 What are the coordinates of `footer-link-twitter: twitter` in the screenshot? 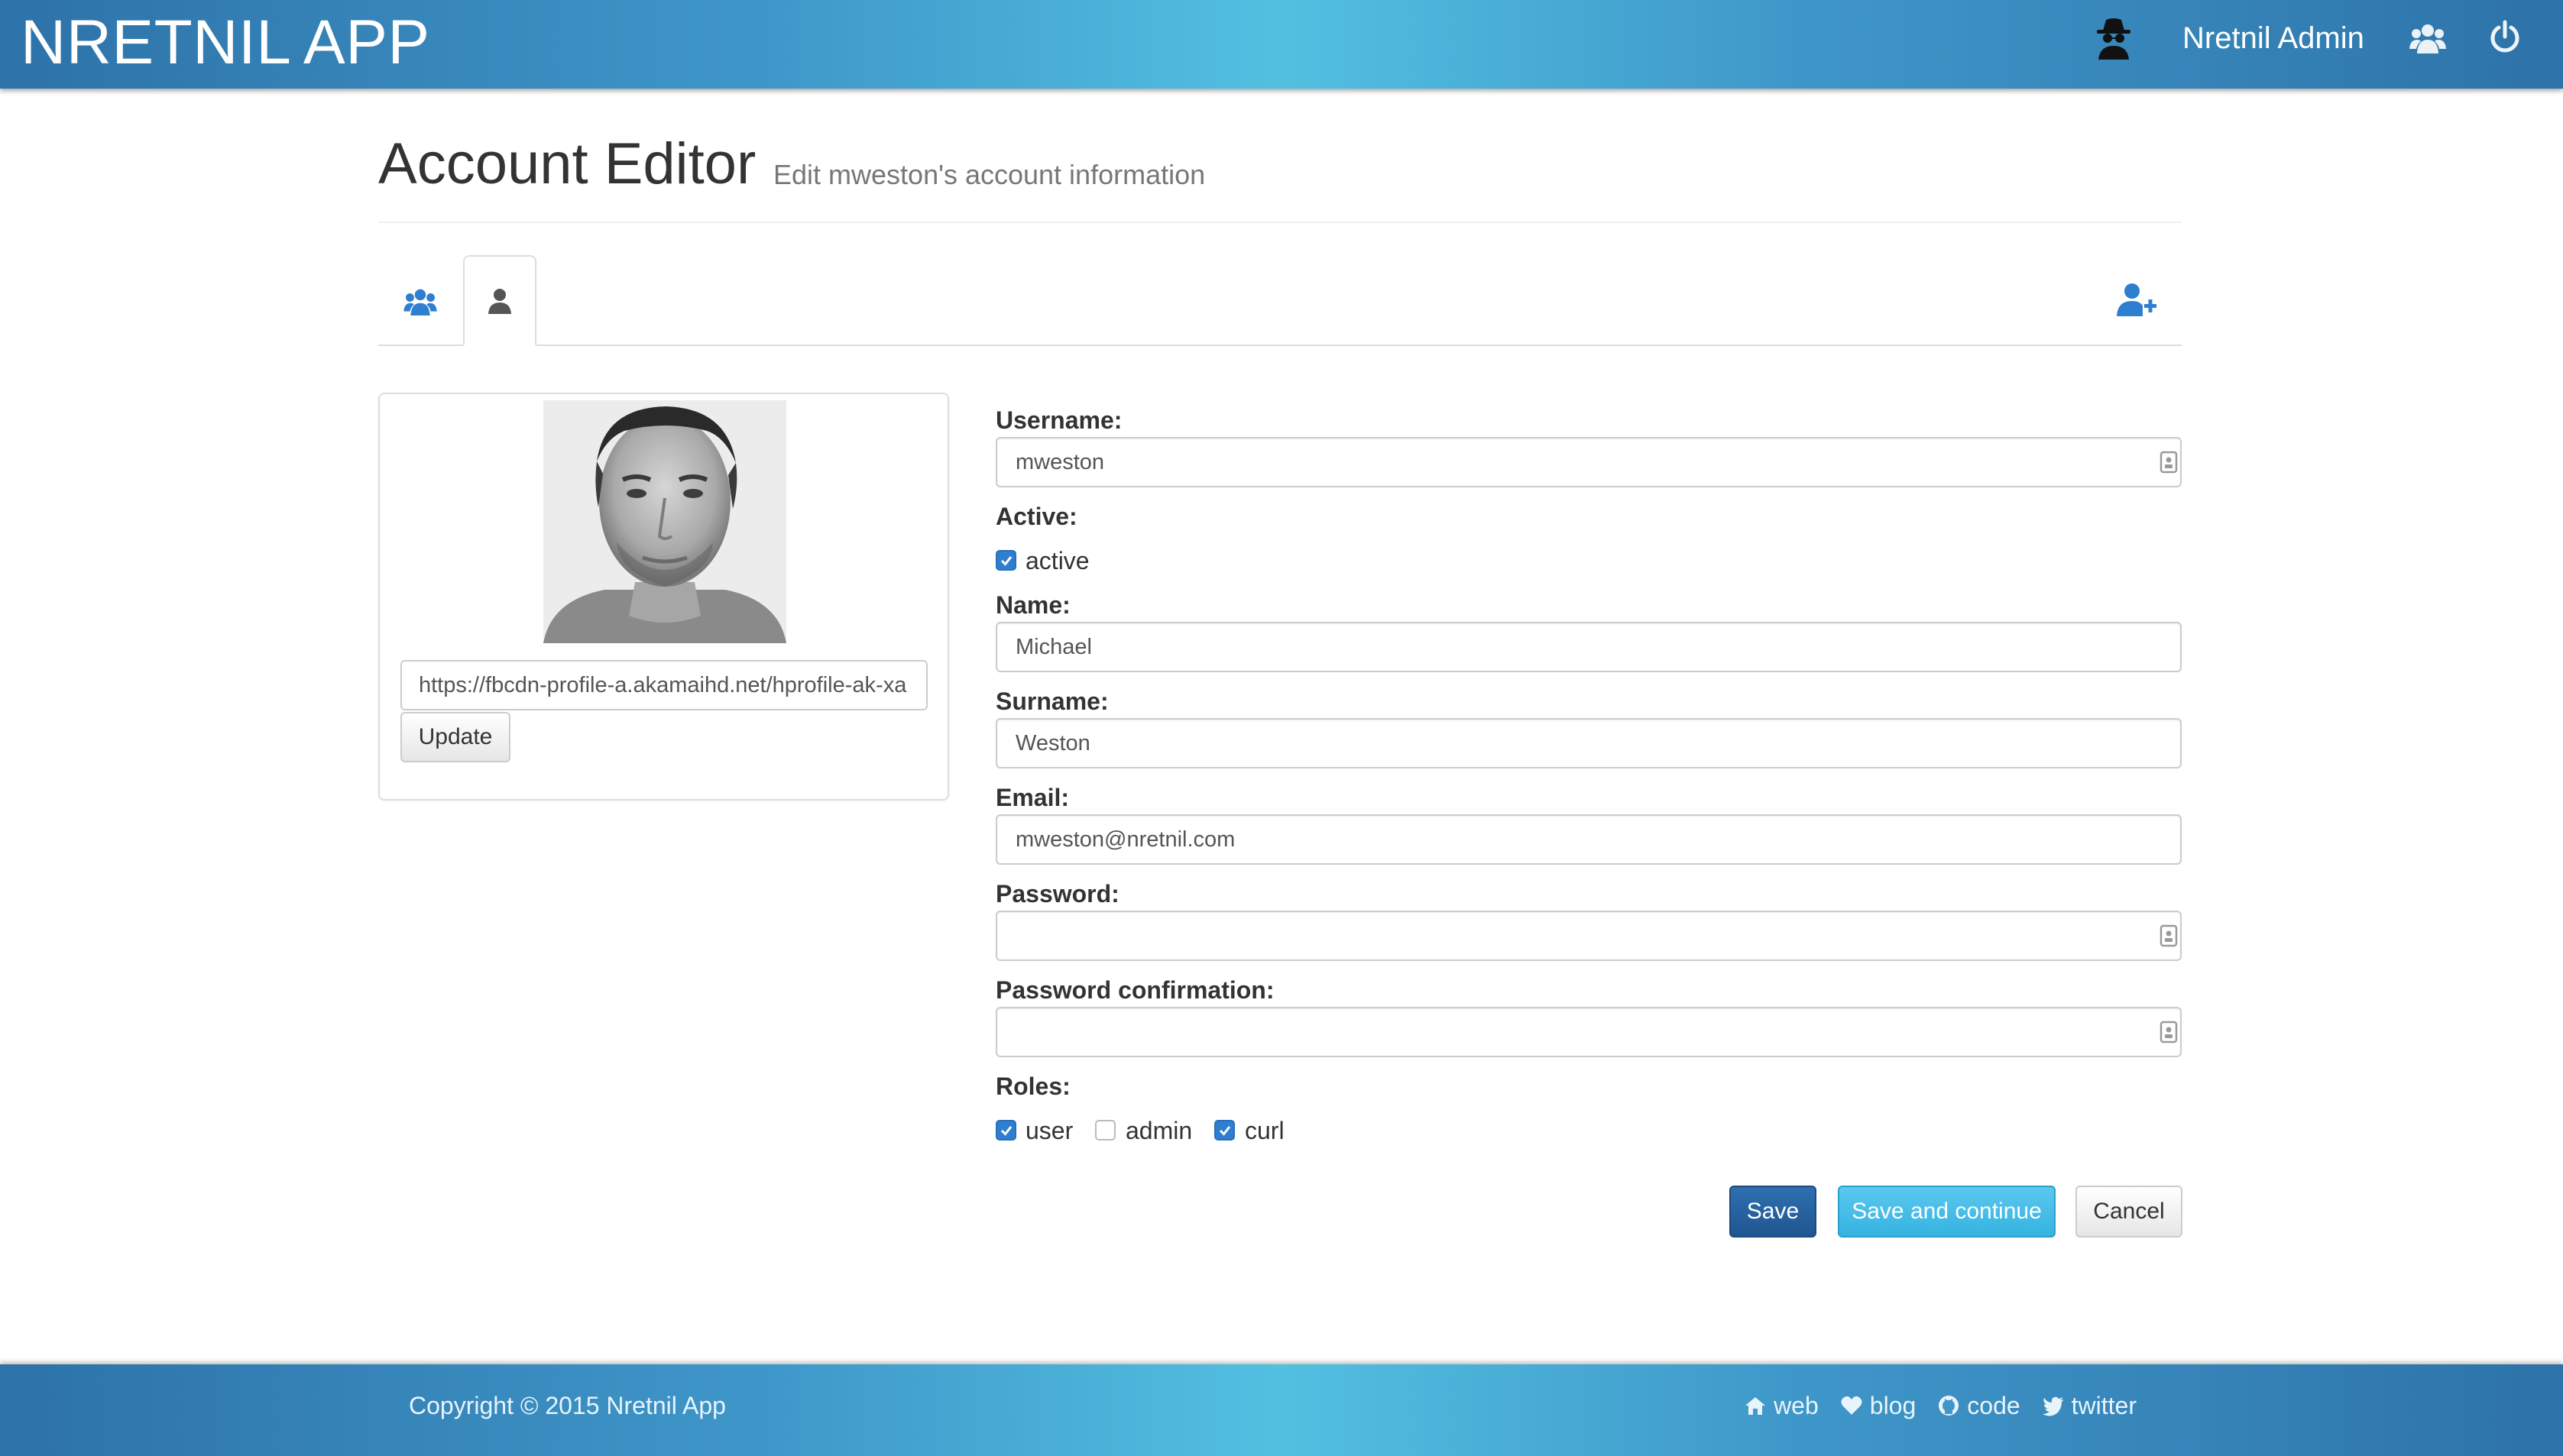 It's located at (2089, 1405).